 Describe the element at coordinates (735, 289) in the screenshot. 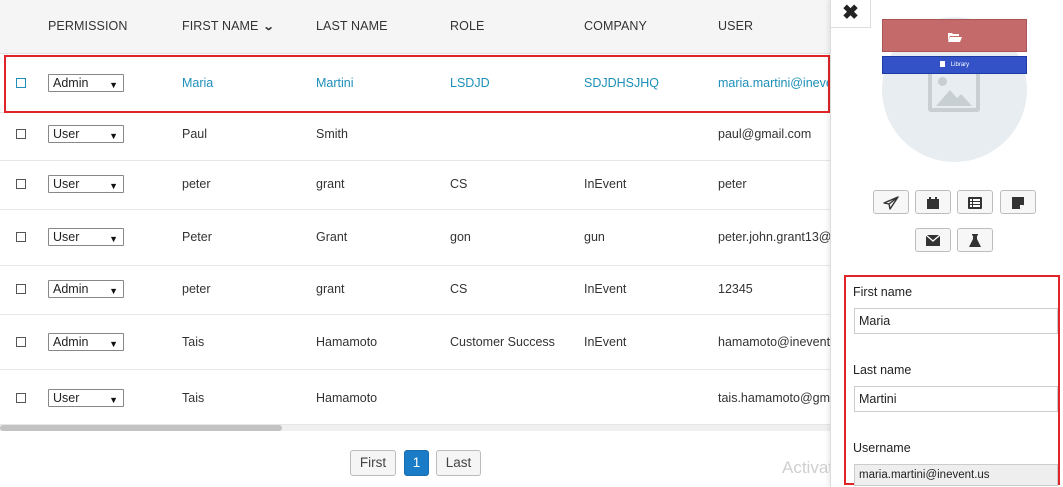

I see `cell-user: 12345` at that location.